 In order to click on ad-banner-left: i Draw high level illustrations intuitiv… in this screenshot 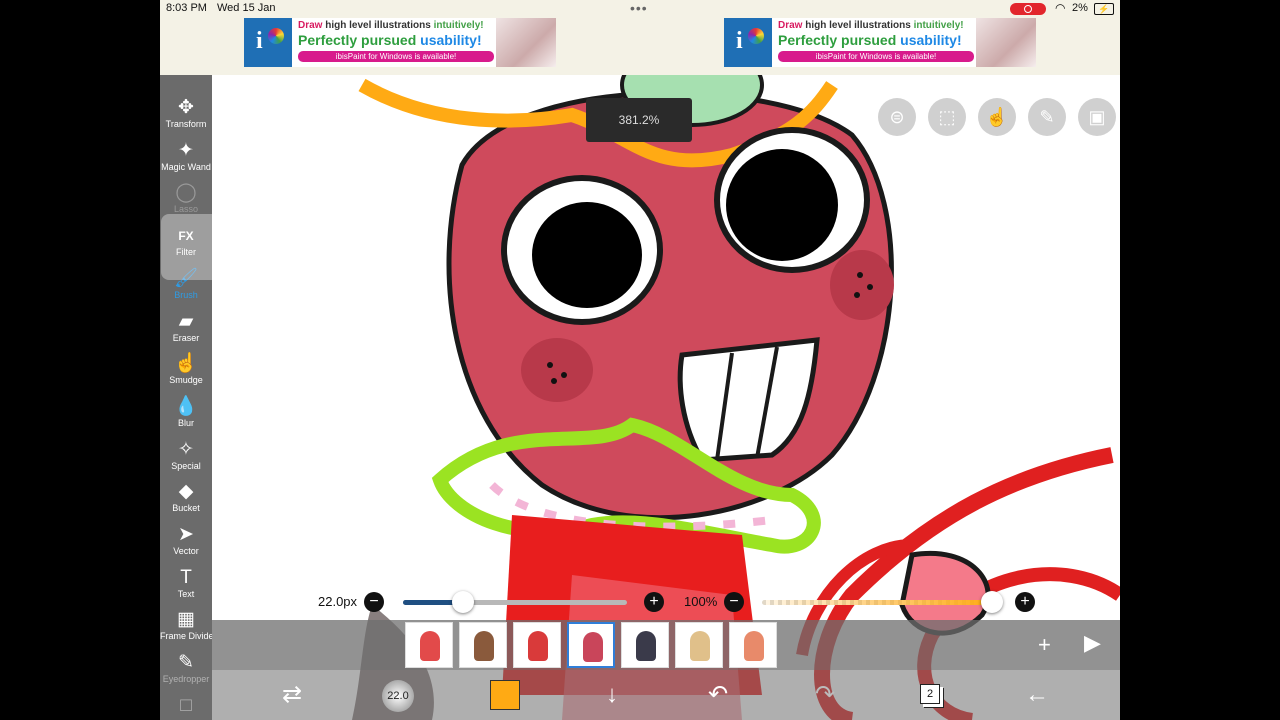, I will do `click(400, 42)`.